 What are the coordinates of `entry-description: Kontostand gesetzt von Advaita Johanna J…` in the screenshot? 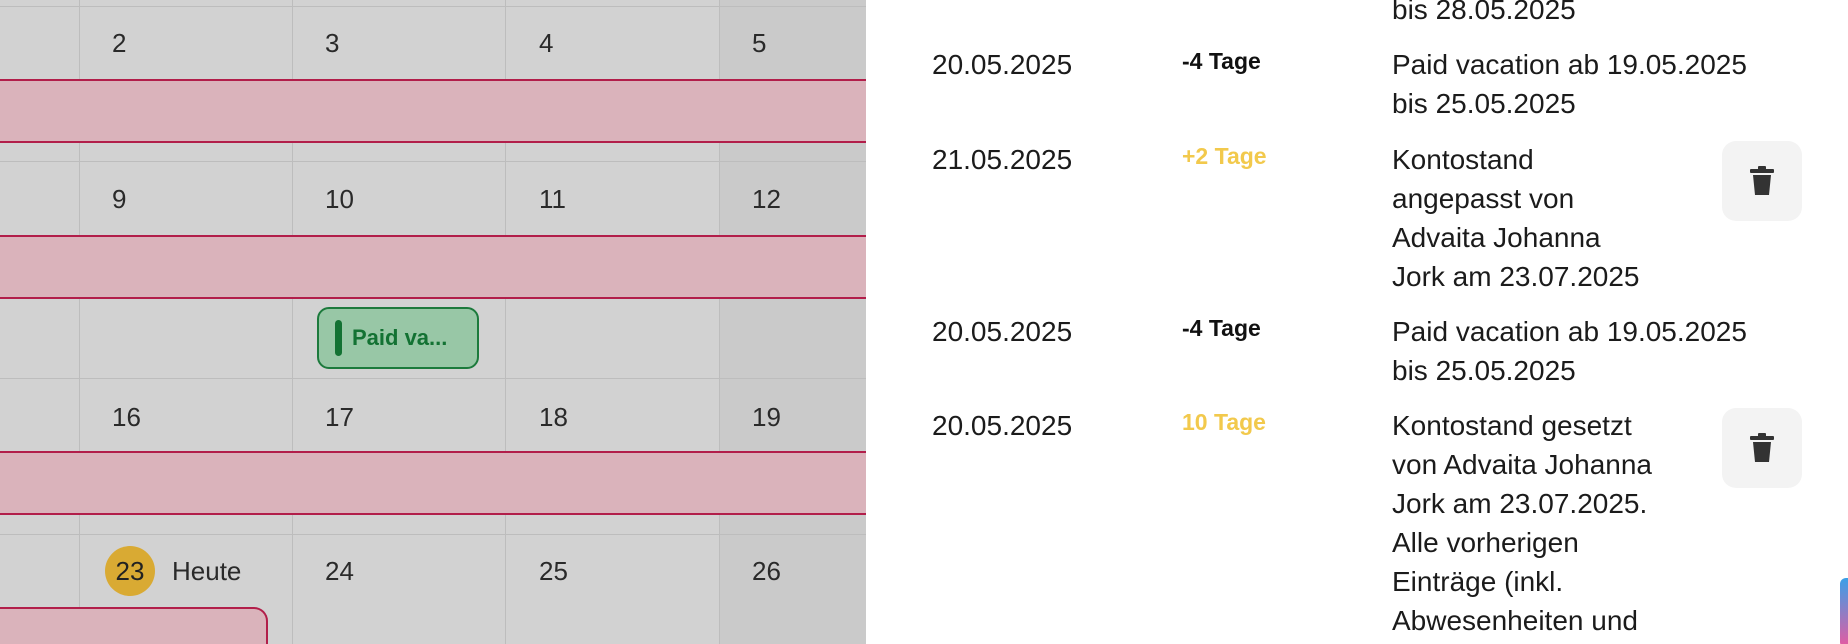 It's located at (1522, 523).